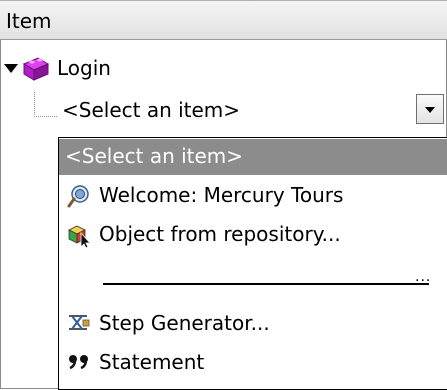 The height and width of the screenshot is (390, 447). I want to click on login-action-icon, so click(36, 69).